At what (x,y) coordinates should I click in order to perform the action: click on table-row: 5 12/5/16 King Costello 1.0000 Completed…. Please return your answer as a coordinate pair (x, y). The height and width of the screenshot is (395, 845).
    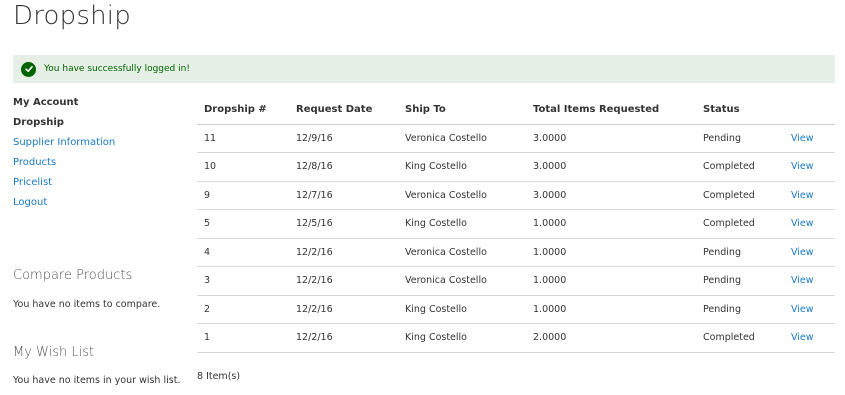
    Looking at the image, I should click on (516, 224).